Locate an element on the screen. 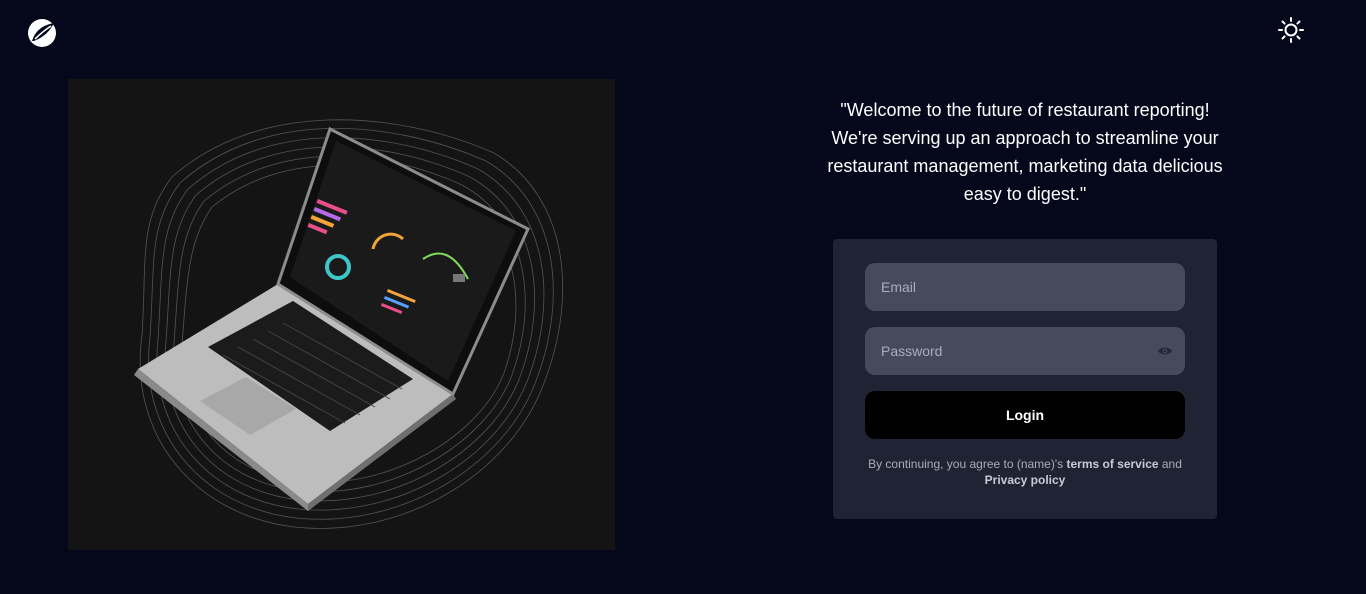 This screenshot has height=594, width=1366. sun-icon is located at coordinates (1291, 30).